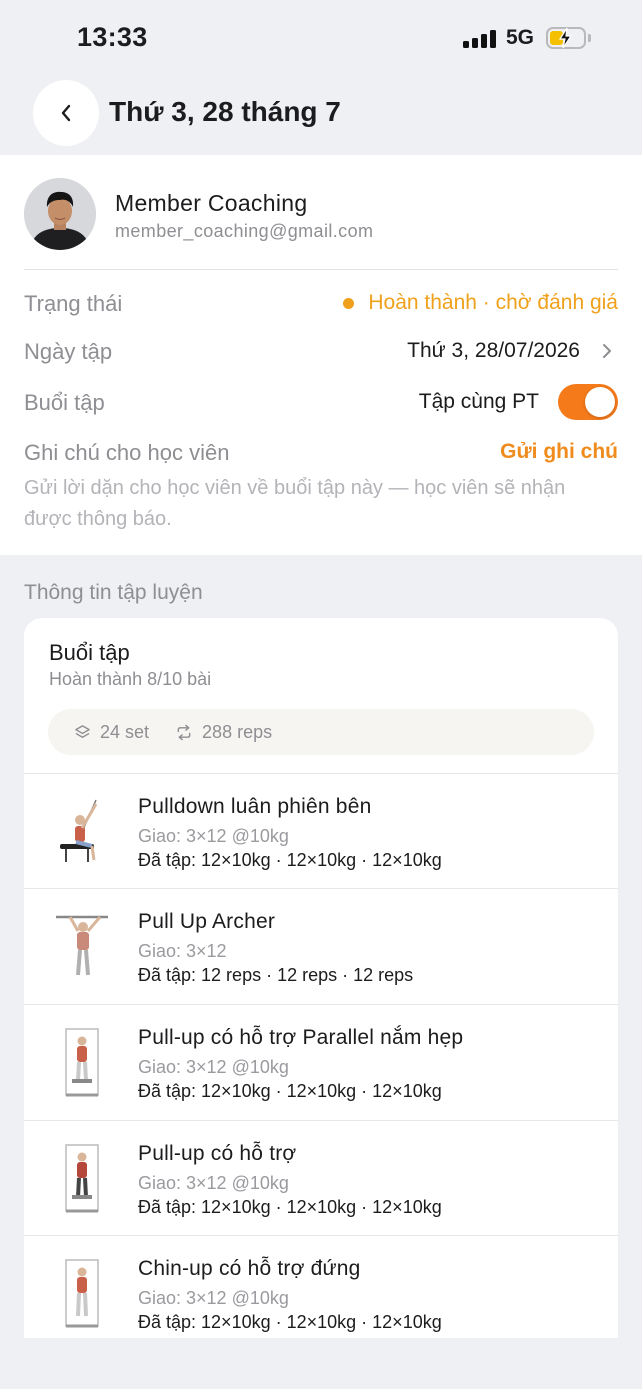 This screenshot has height=1389, width=642. I want to click on reps-count: 288 reps, so click(237, 731).